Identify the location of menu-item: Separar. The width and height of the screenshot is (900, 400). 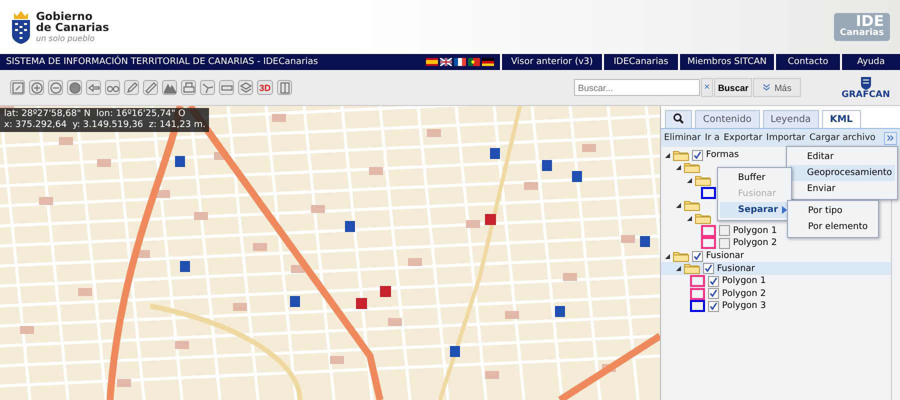
(754, 210).